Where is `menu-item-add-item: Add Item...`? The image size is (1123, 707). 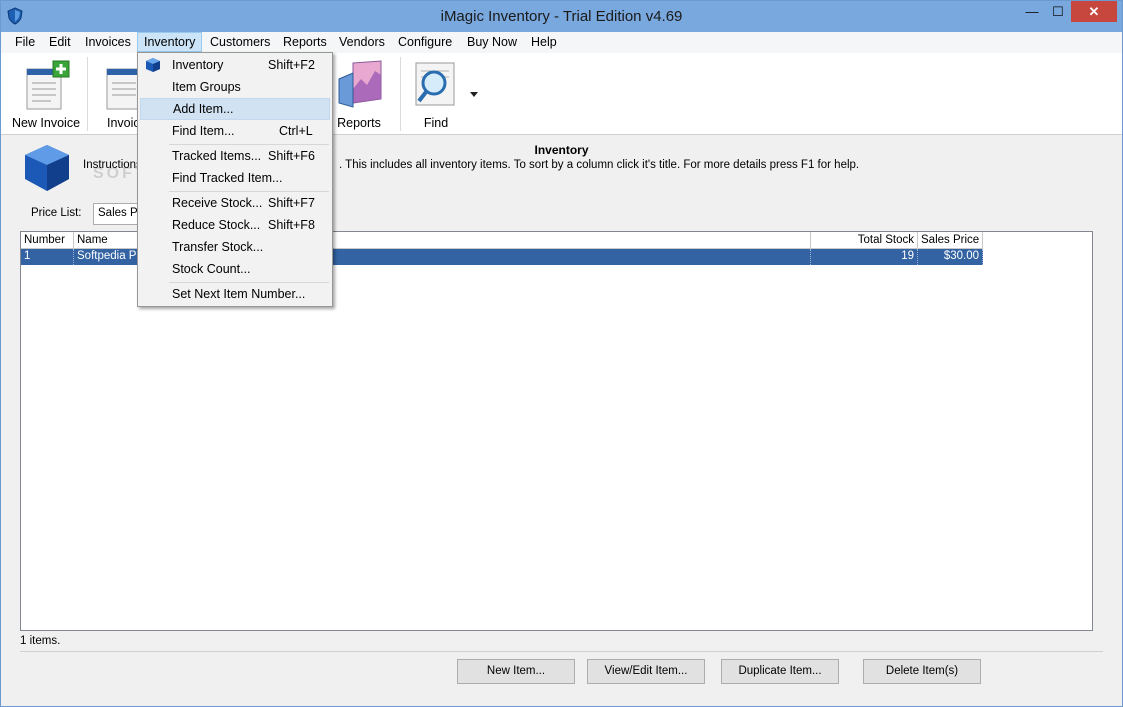 menu-item-add-item: Add Item... is located at coordinates (235, 109).